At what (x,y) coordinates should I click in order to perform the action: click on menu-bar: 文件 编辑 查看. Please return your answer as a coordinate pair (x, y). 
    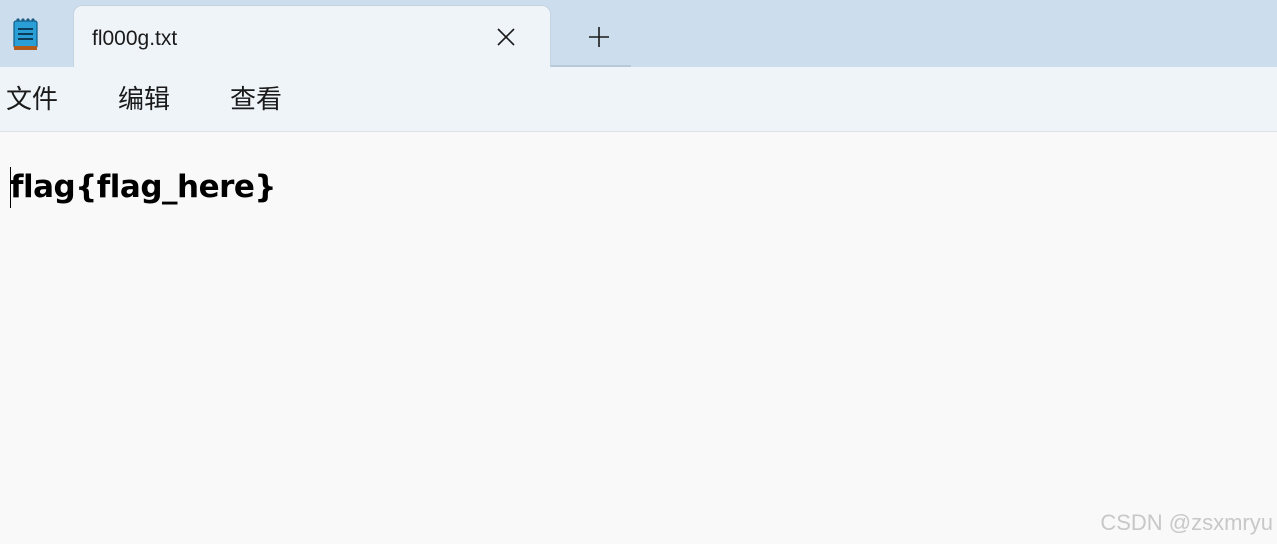
    Looking at the image, I should click on (638, 99).